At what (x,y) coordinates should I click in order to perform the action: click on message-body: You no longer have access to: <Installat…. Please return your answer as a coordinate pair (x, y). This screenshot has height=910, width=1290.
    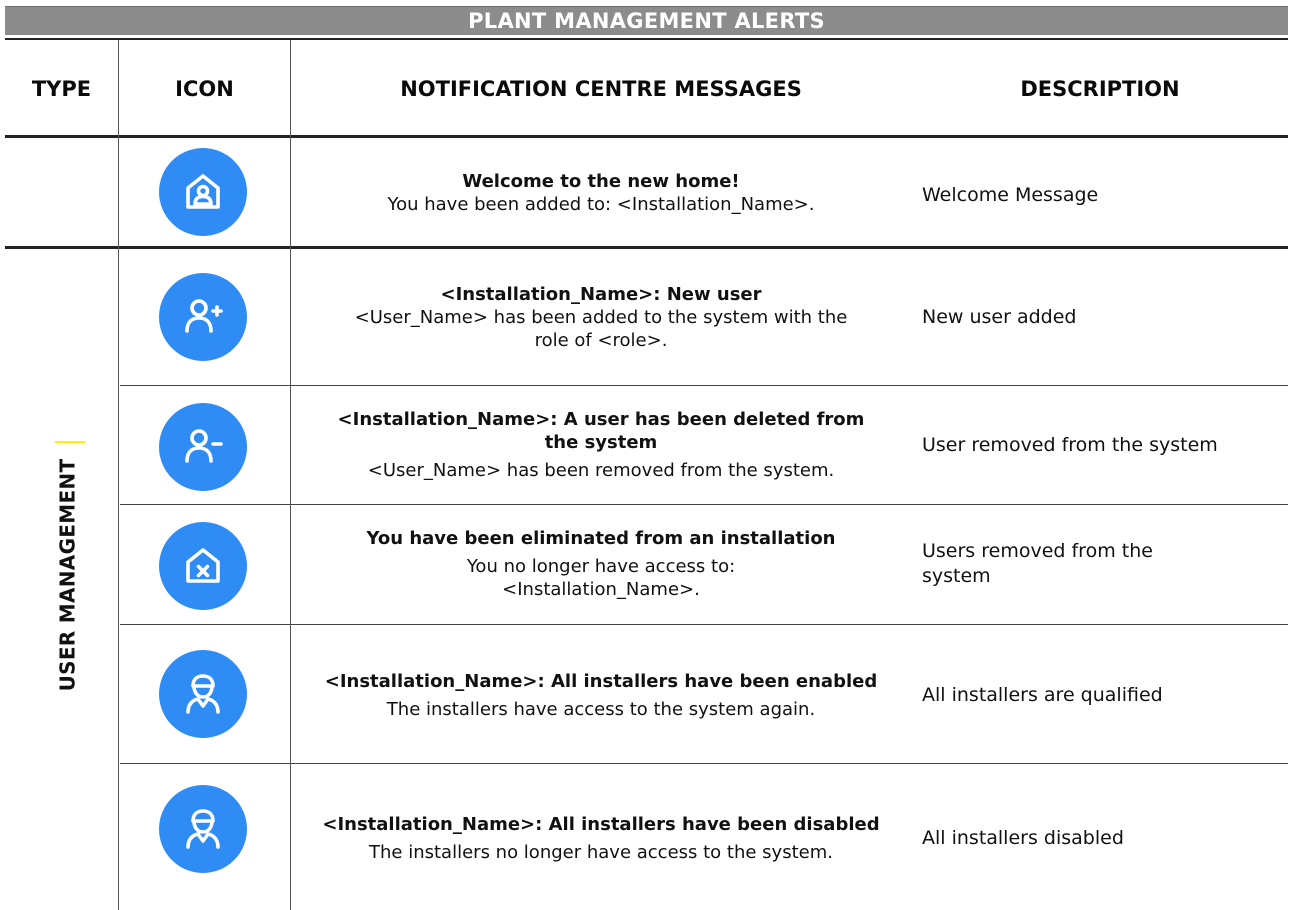
    Looking at the image, I should click on (601, 578).